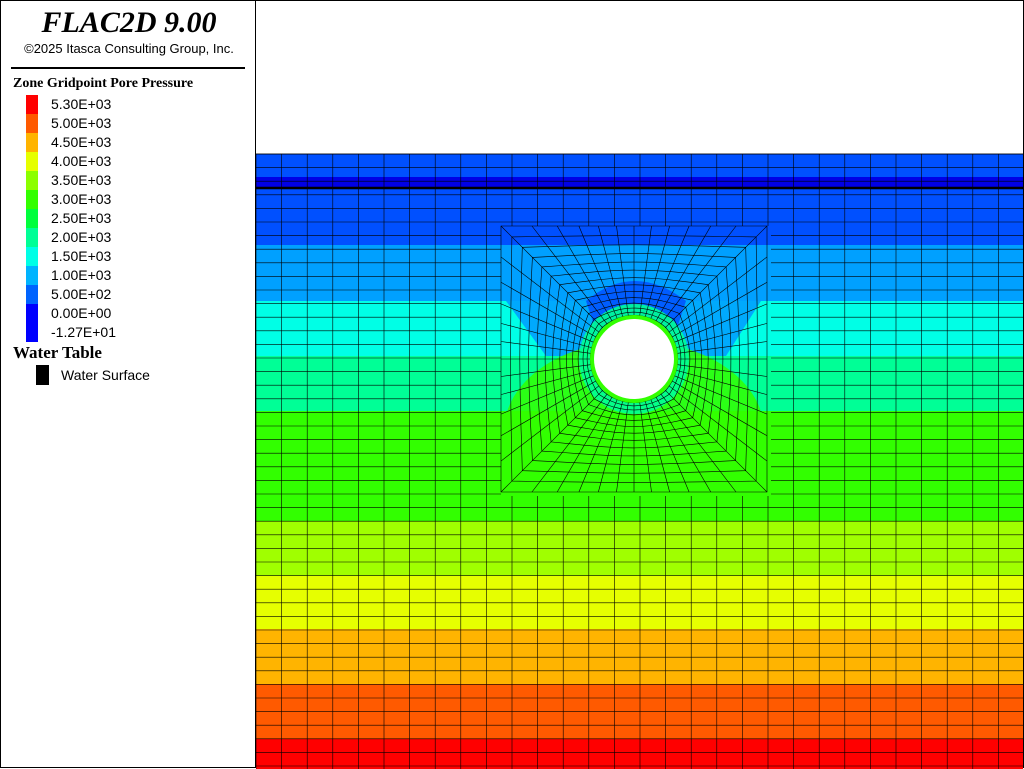  I want to click on water-surface-swatch, so click(42, 375).